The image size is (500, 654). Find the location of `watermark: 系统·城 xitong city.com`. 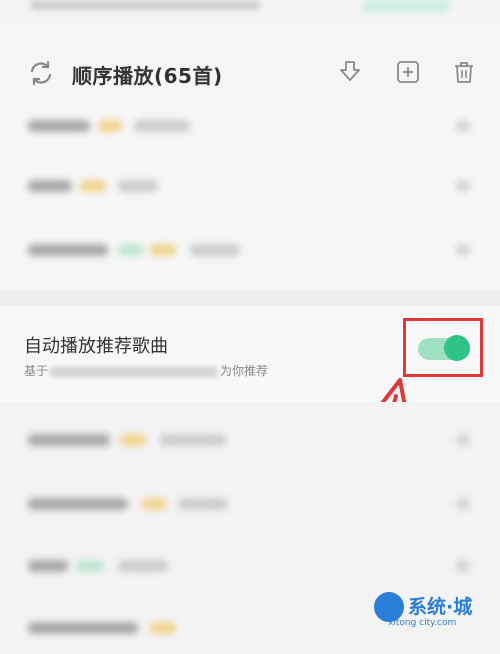

watermark: 系统·城 xitong city.com is located at coordinates (437, 612).